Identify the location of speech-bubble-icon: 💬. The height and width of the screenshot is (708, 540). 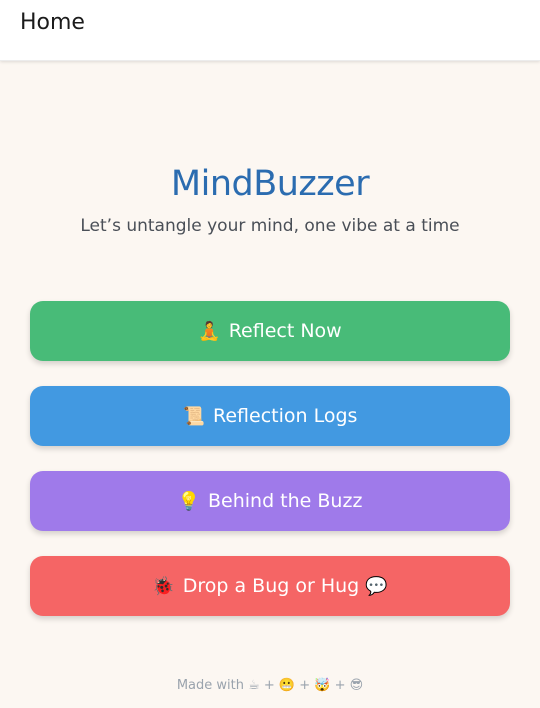
(376, 586).